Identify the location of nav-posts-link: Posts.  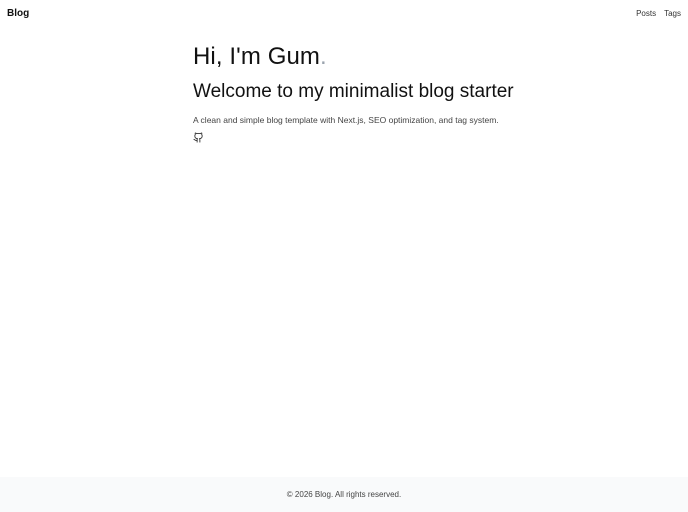
(646, 13).